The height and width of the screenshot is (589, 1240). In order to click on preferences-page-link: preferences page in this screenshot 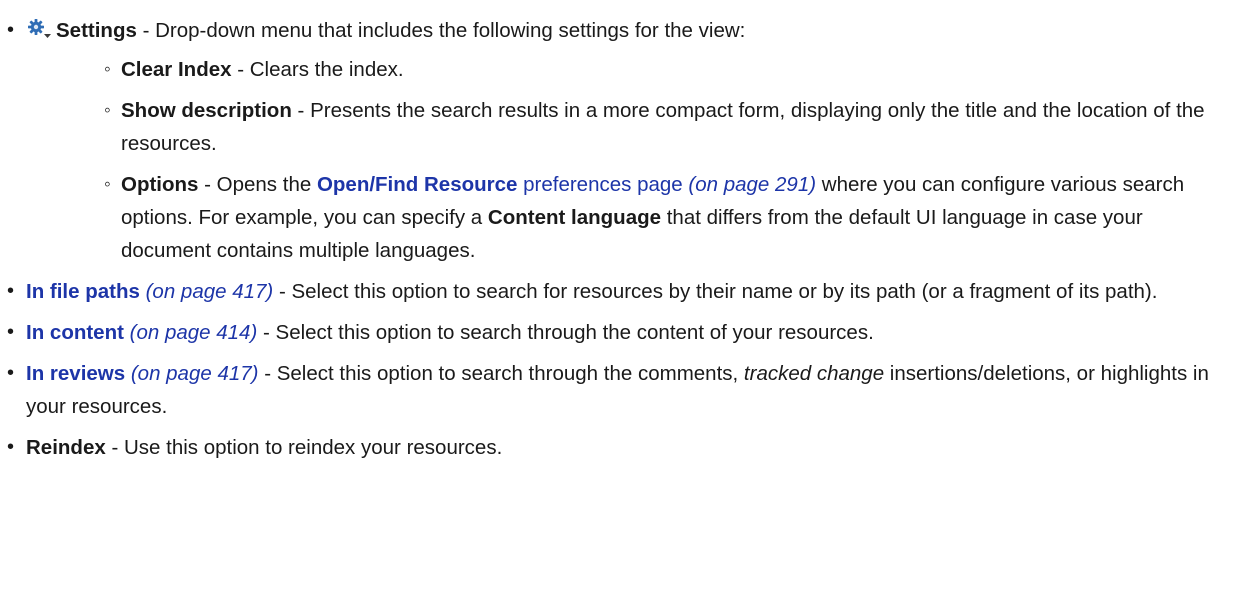, I will do `click(600, 184)`.